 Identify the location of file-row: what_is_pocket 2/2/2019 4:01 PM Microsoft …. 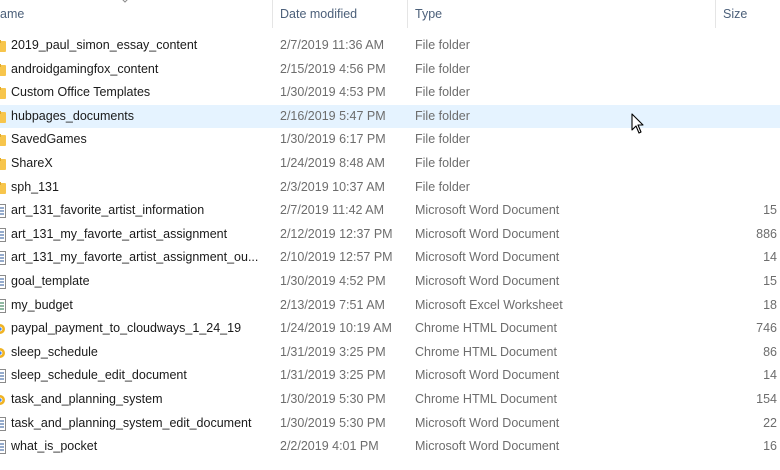
(390, 447).